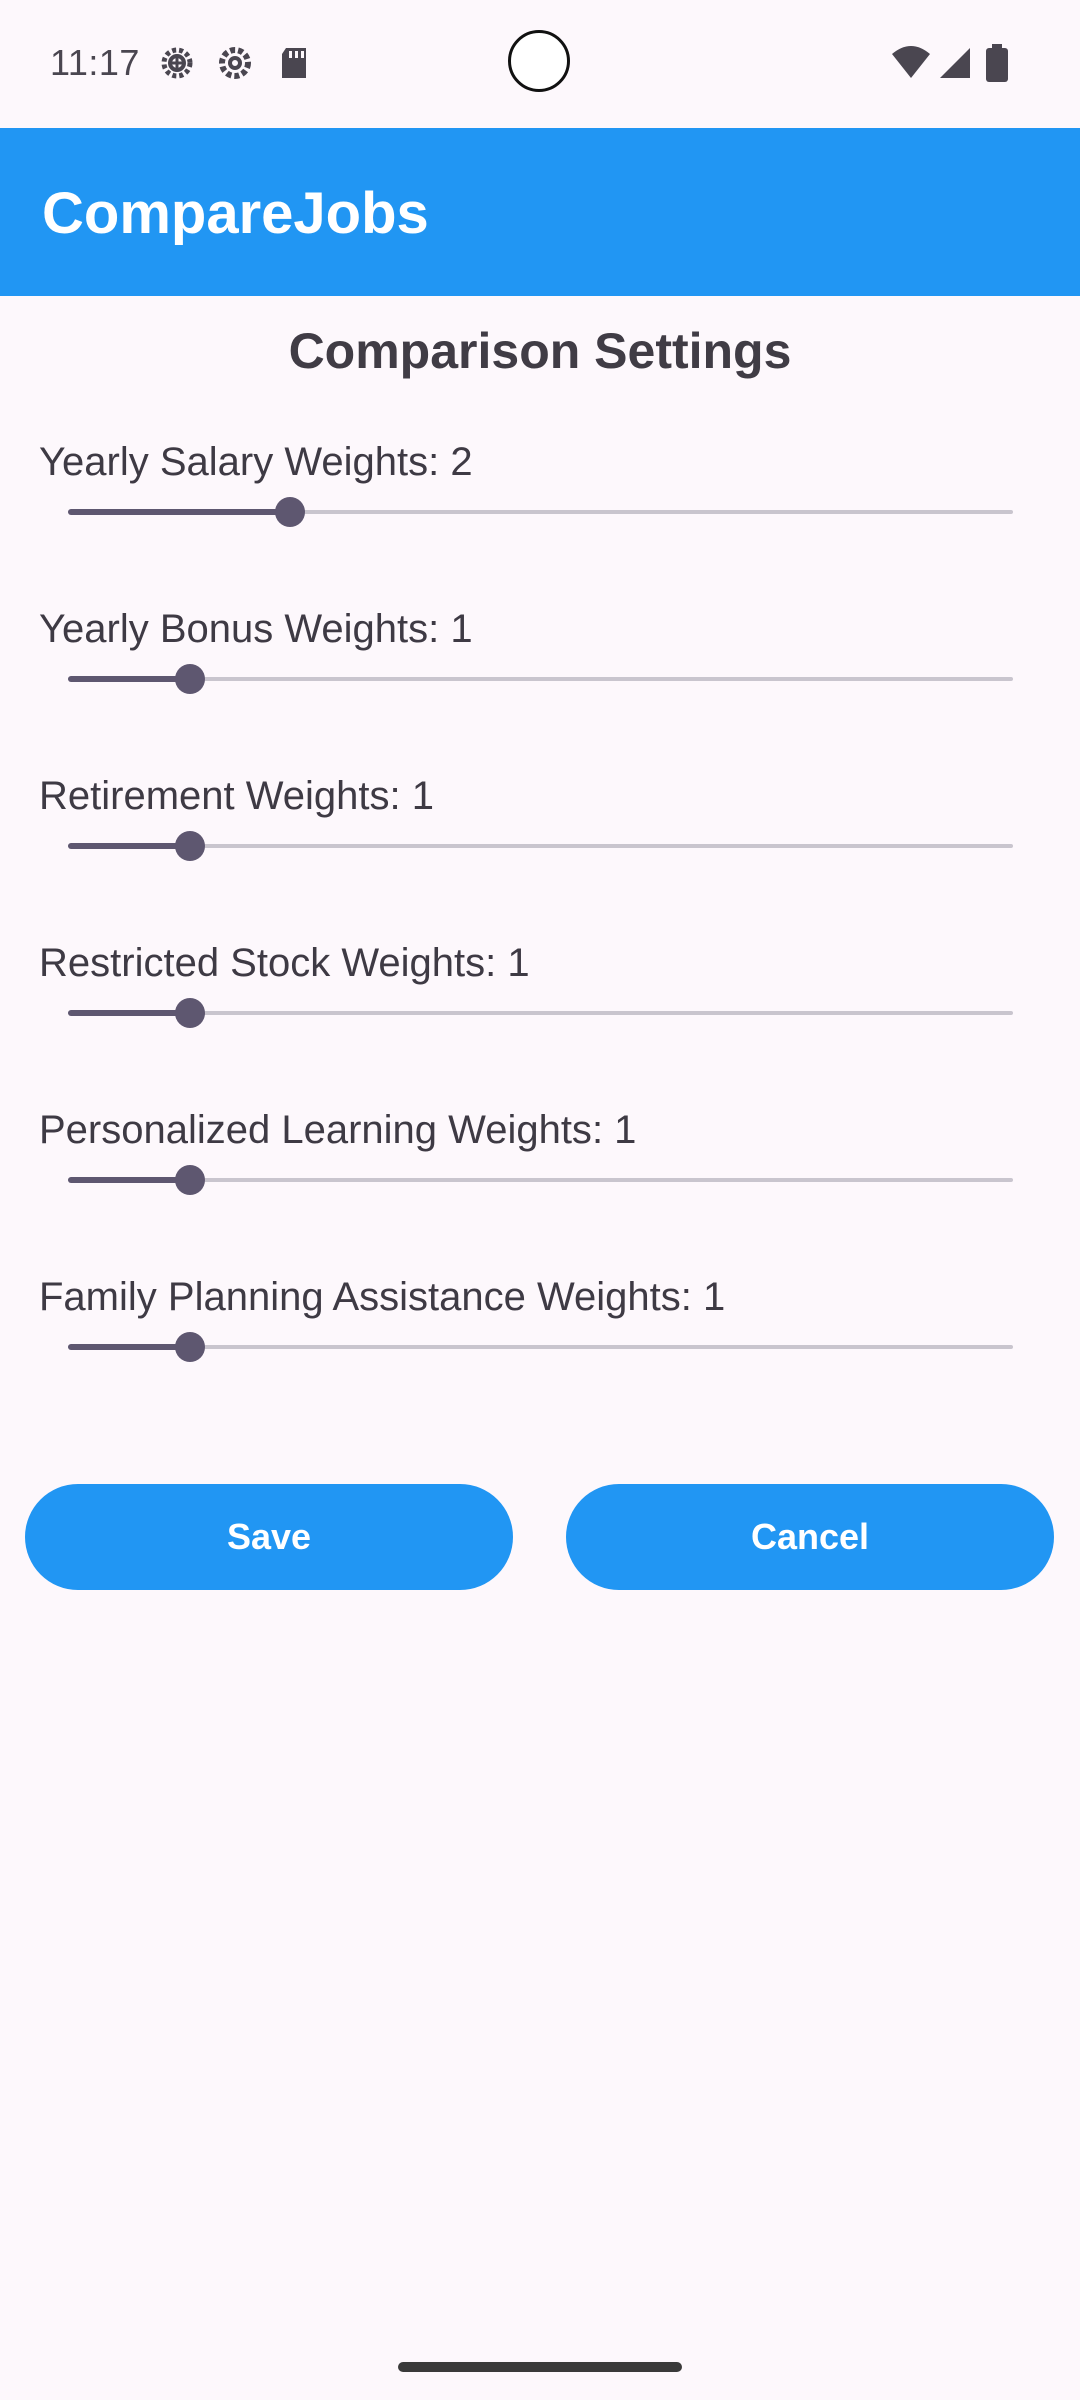  Describe the element at coordinates (256, 462) in the screenshot. I see `weight-label: Yearly Salary Weights: 2` at that location.